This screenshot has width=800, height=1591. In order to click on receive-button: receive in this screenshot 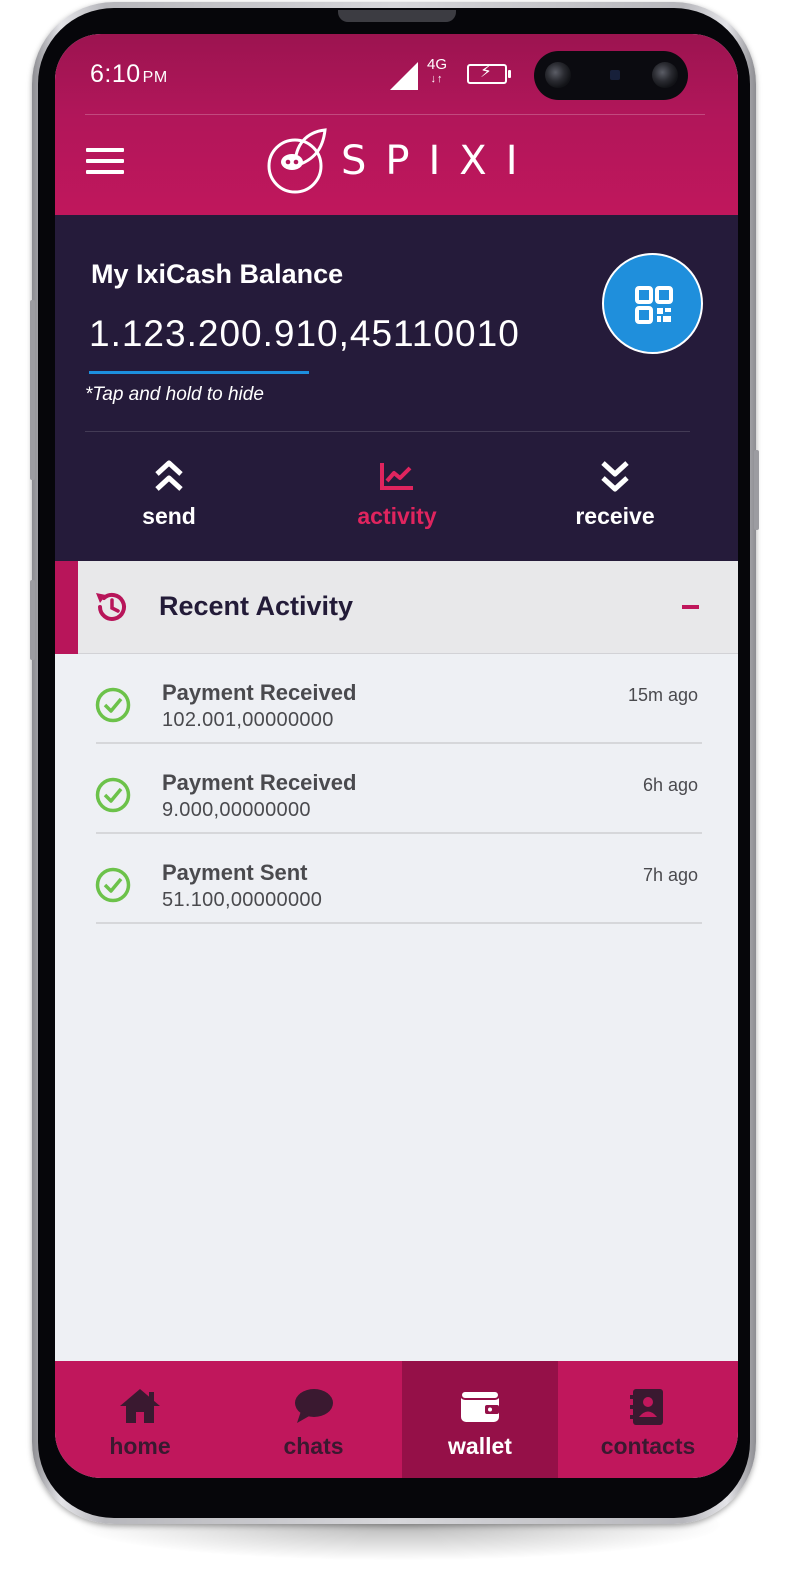, I will do `click(615, 495)`.